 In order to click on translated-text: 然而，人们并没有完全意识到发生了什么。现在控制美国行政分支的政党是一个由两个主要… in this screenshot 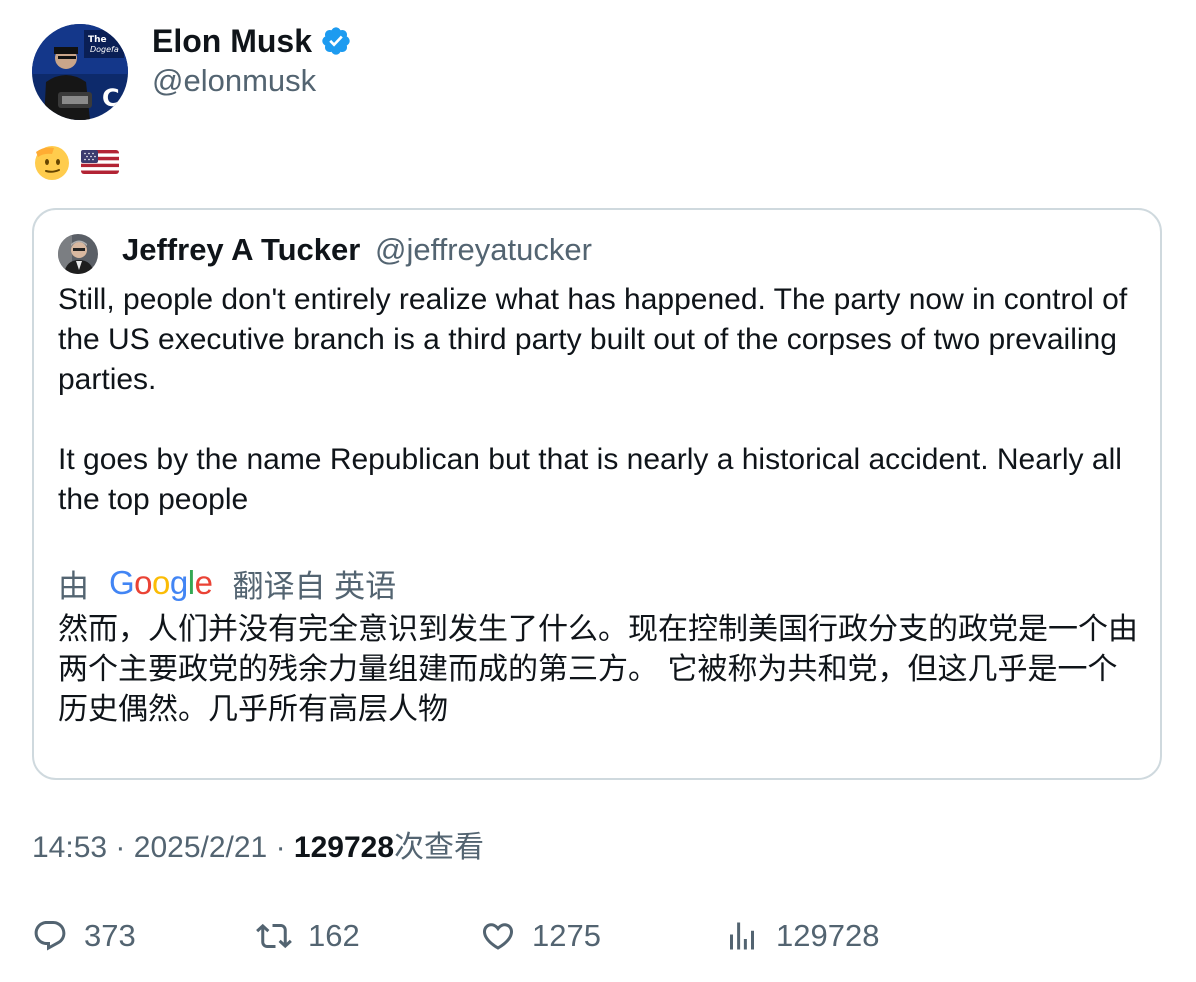, I will do `click(598, 669)`.